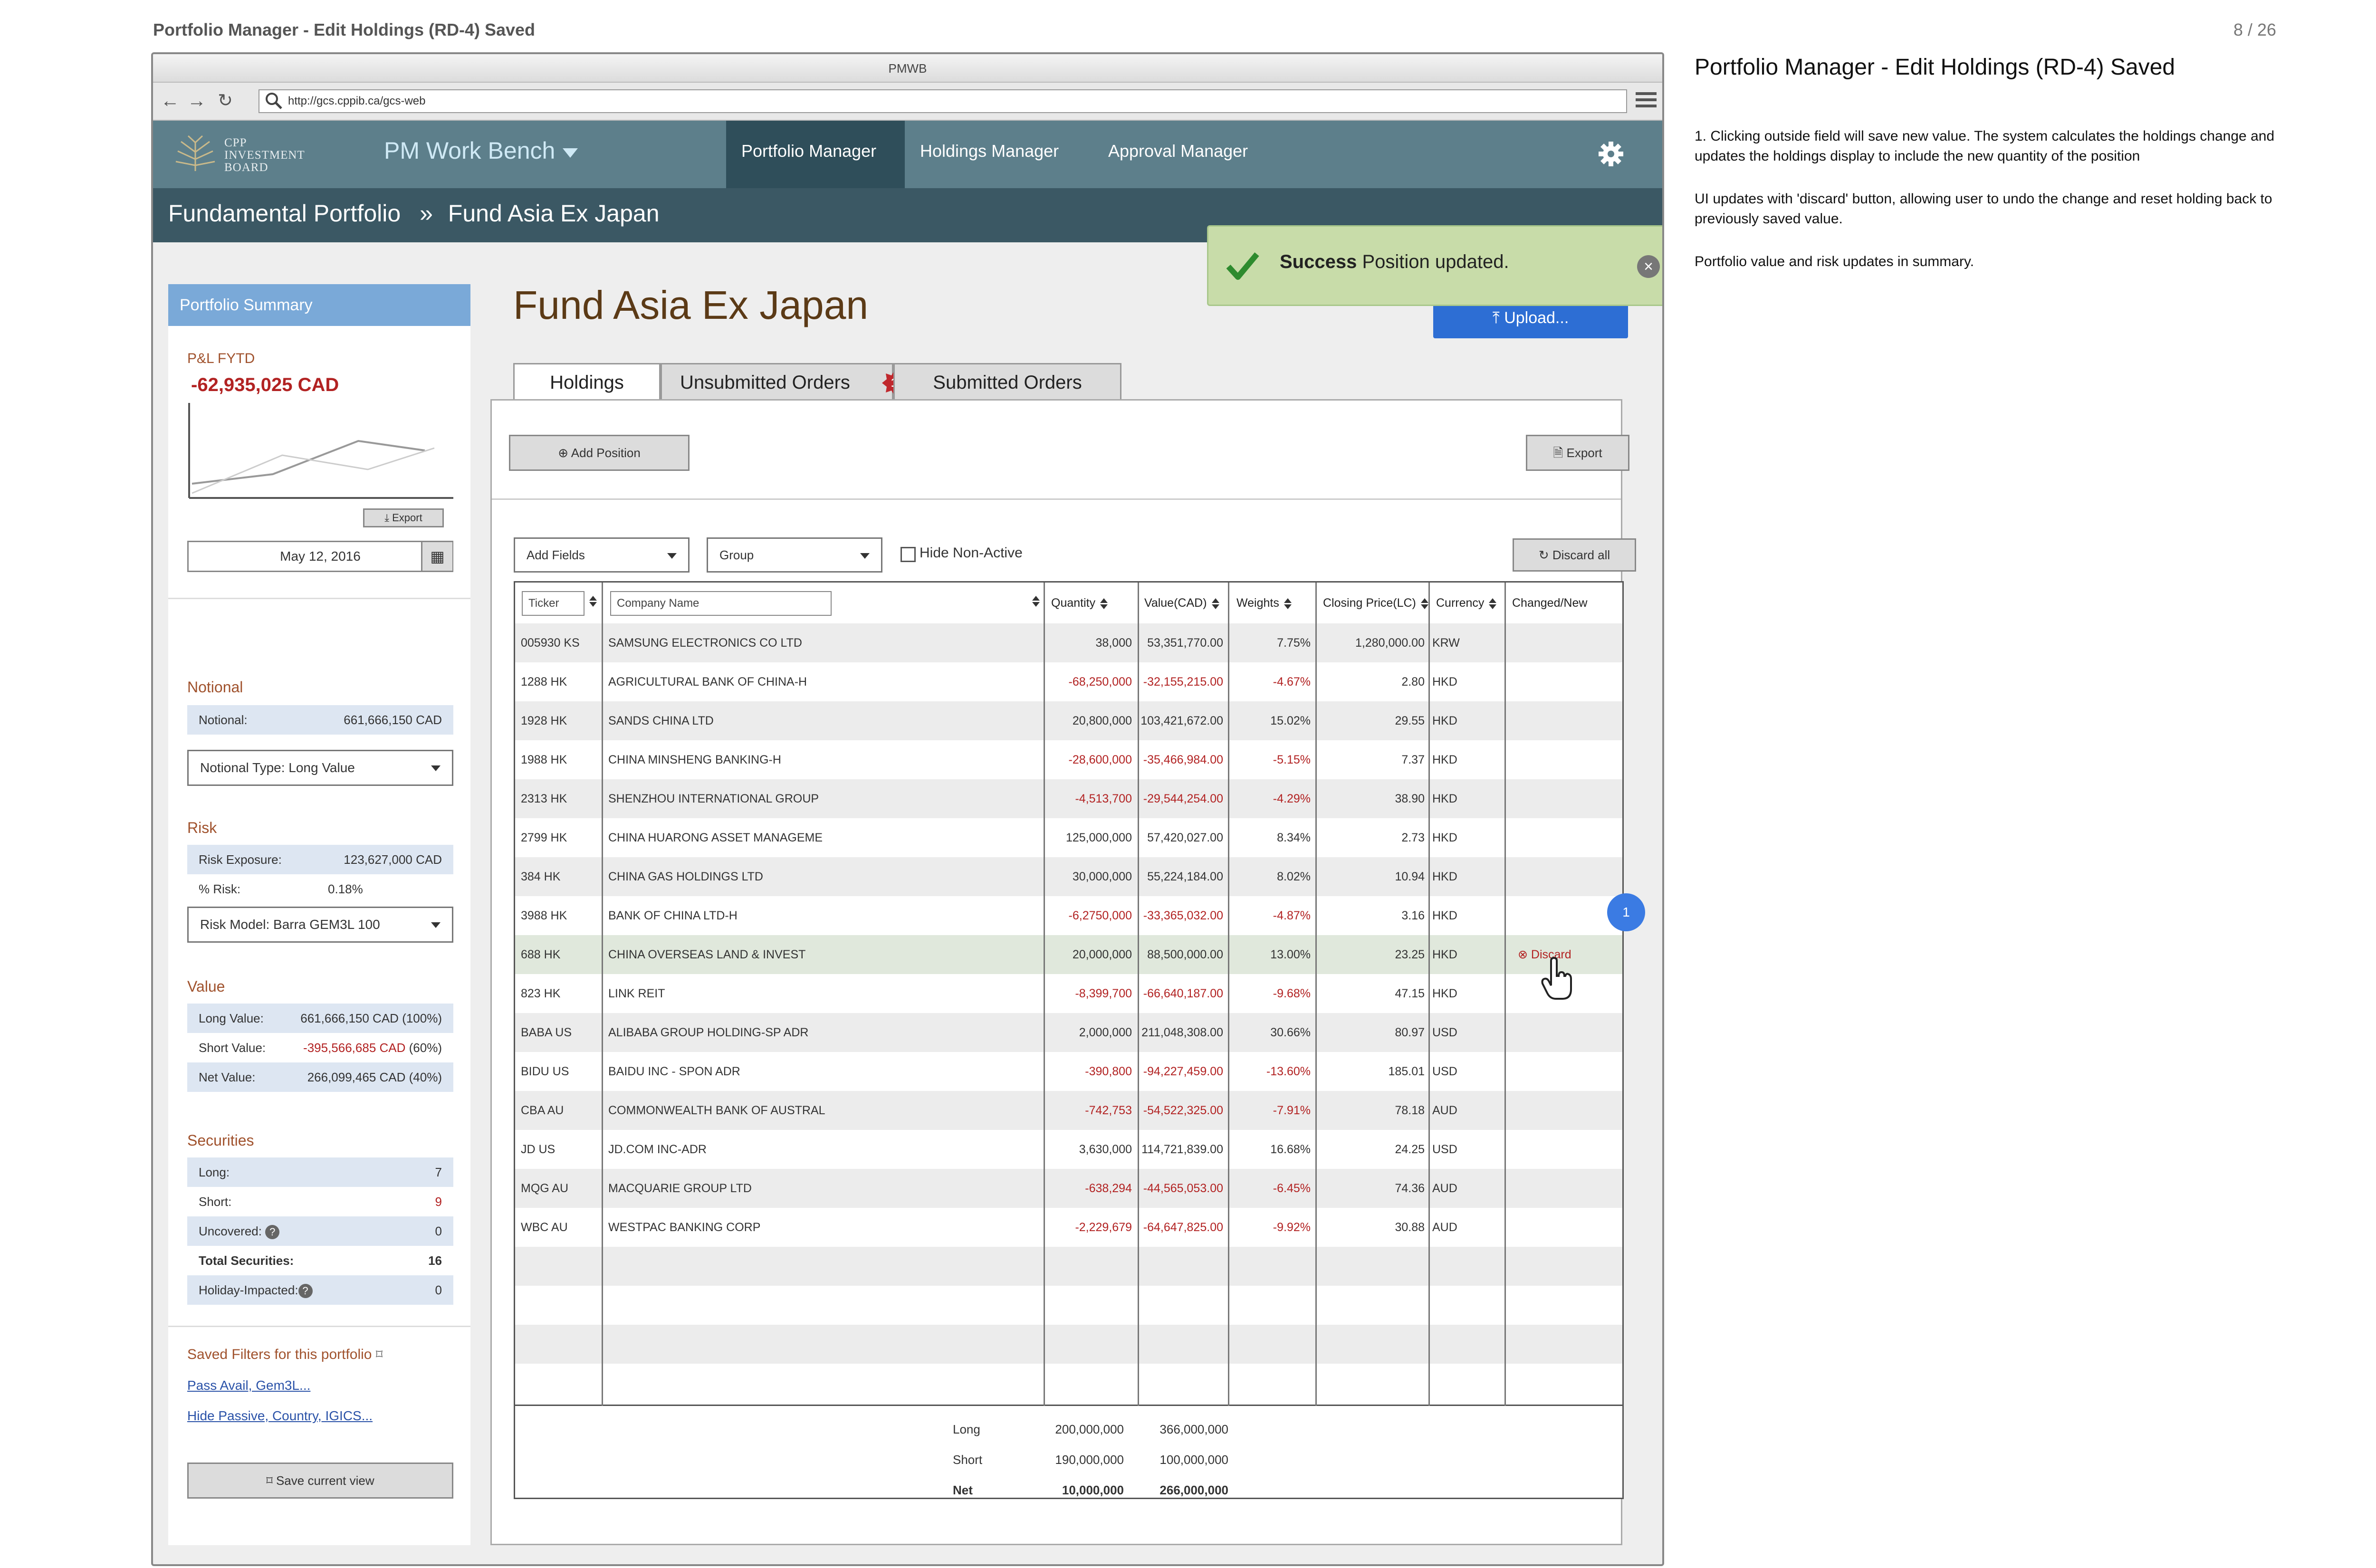  What do you see at coordinates (1648, 267) in the screenshot?
I see `close-icon: ×` at bounding box center [1648, 267].